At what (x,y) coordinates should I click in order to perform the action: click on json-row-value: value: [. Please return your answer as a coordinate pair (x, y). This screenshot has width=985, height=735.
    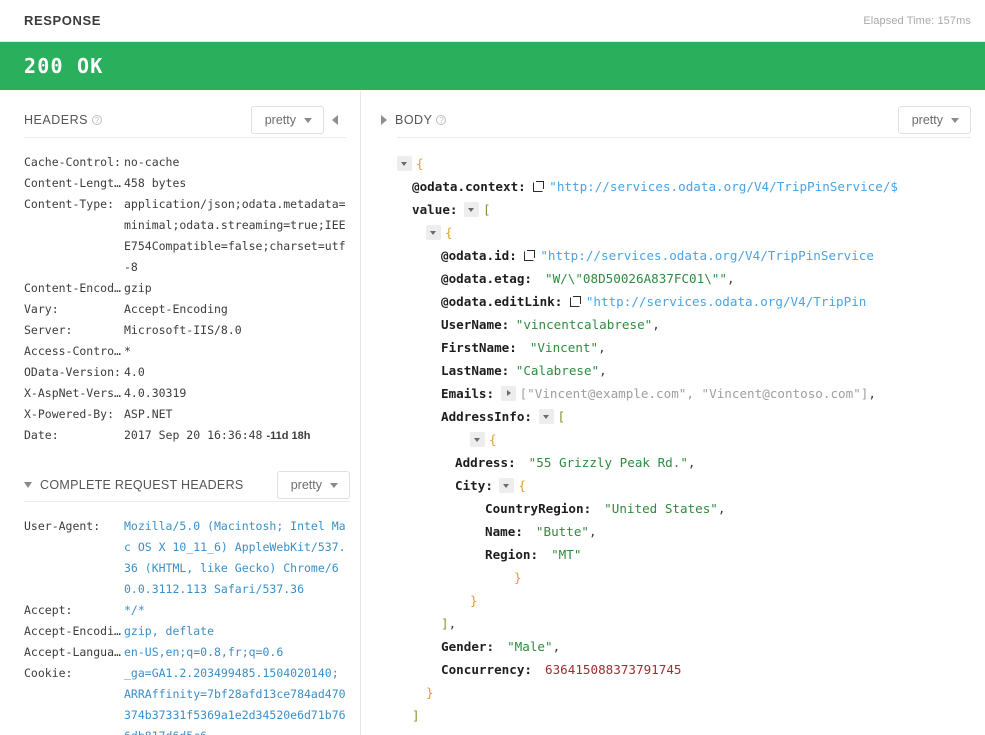
    Looking at the image, I should click on (691, 209).